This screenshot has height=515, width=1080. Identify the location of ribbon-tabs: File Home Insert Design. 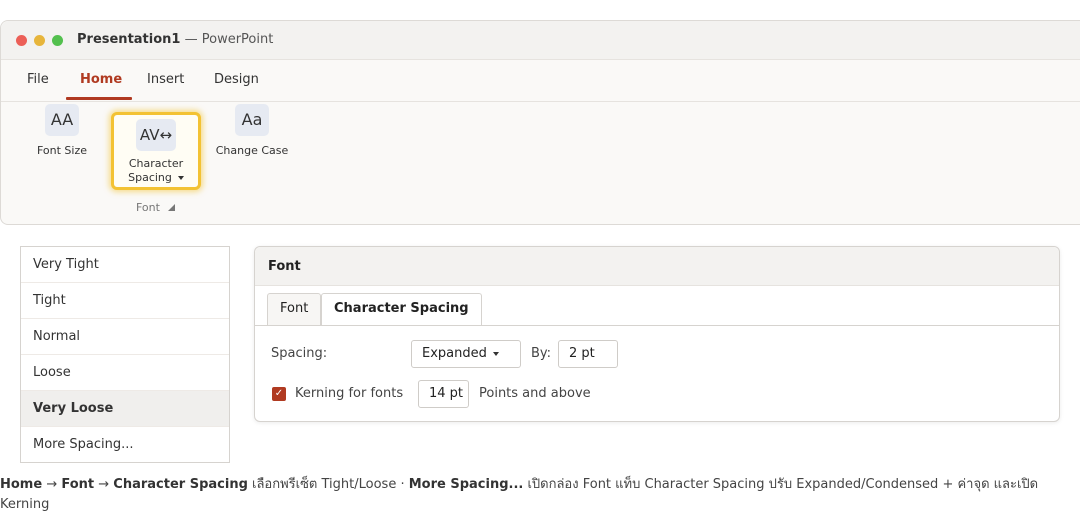
(540, 80).